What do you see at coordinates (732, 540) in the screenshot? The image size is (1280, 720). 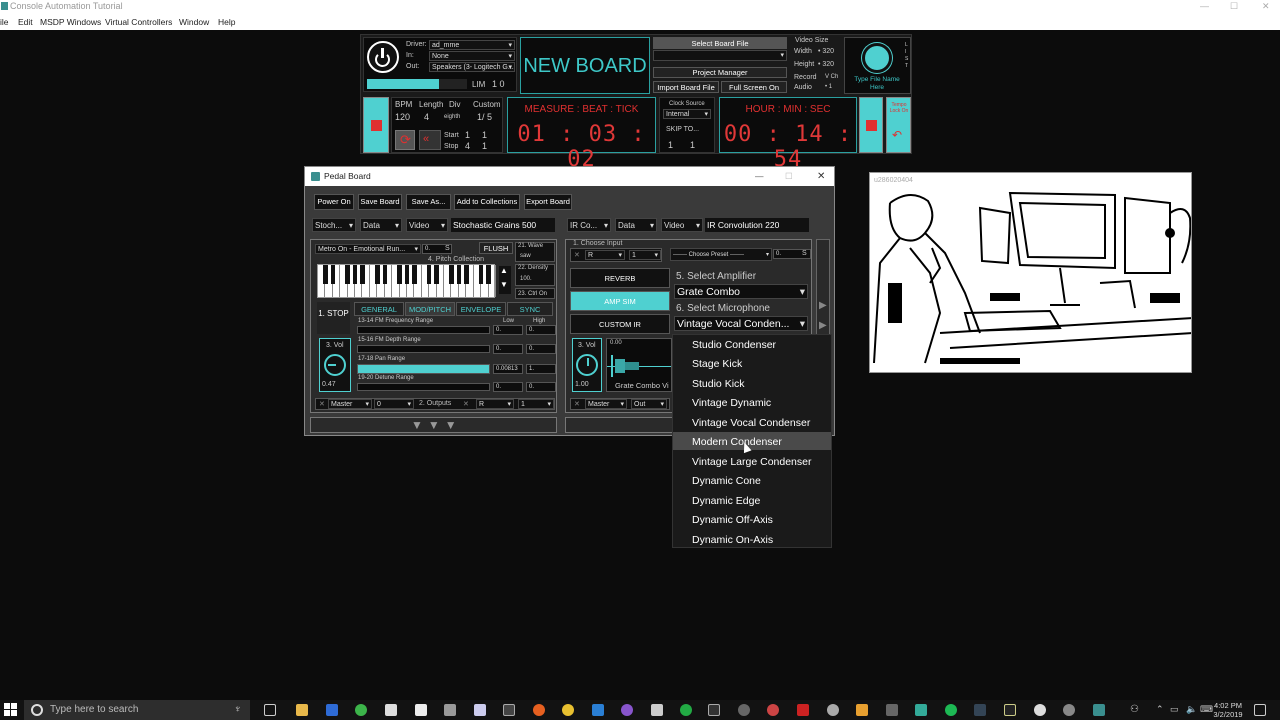 I see `mic-option-dynamic-on-axis: Dynamic On-Axis` at bounding box center [732, 540].